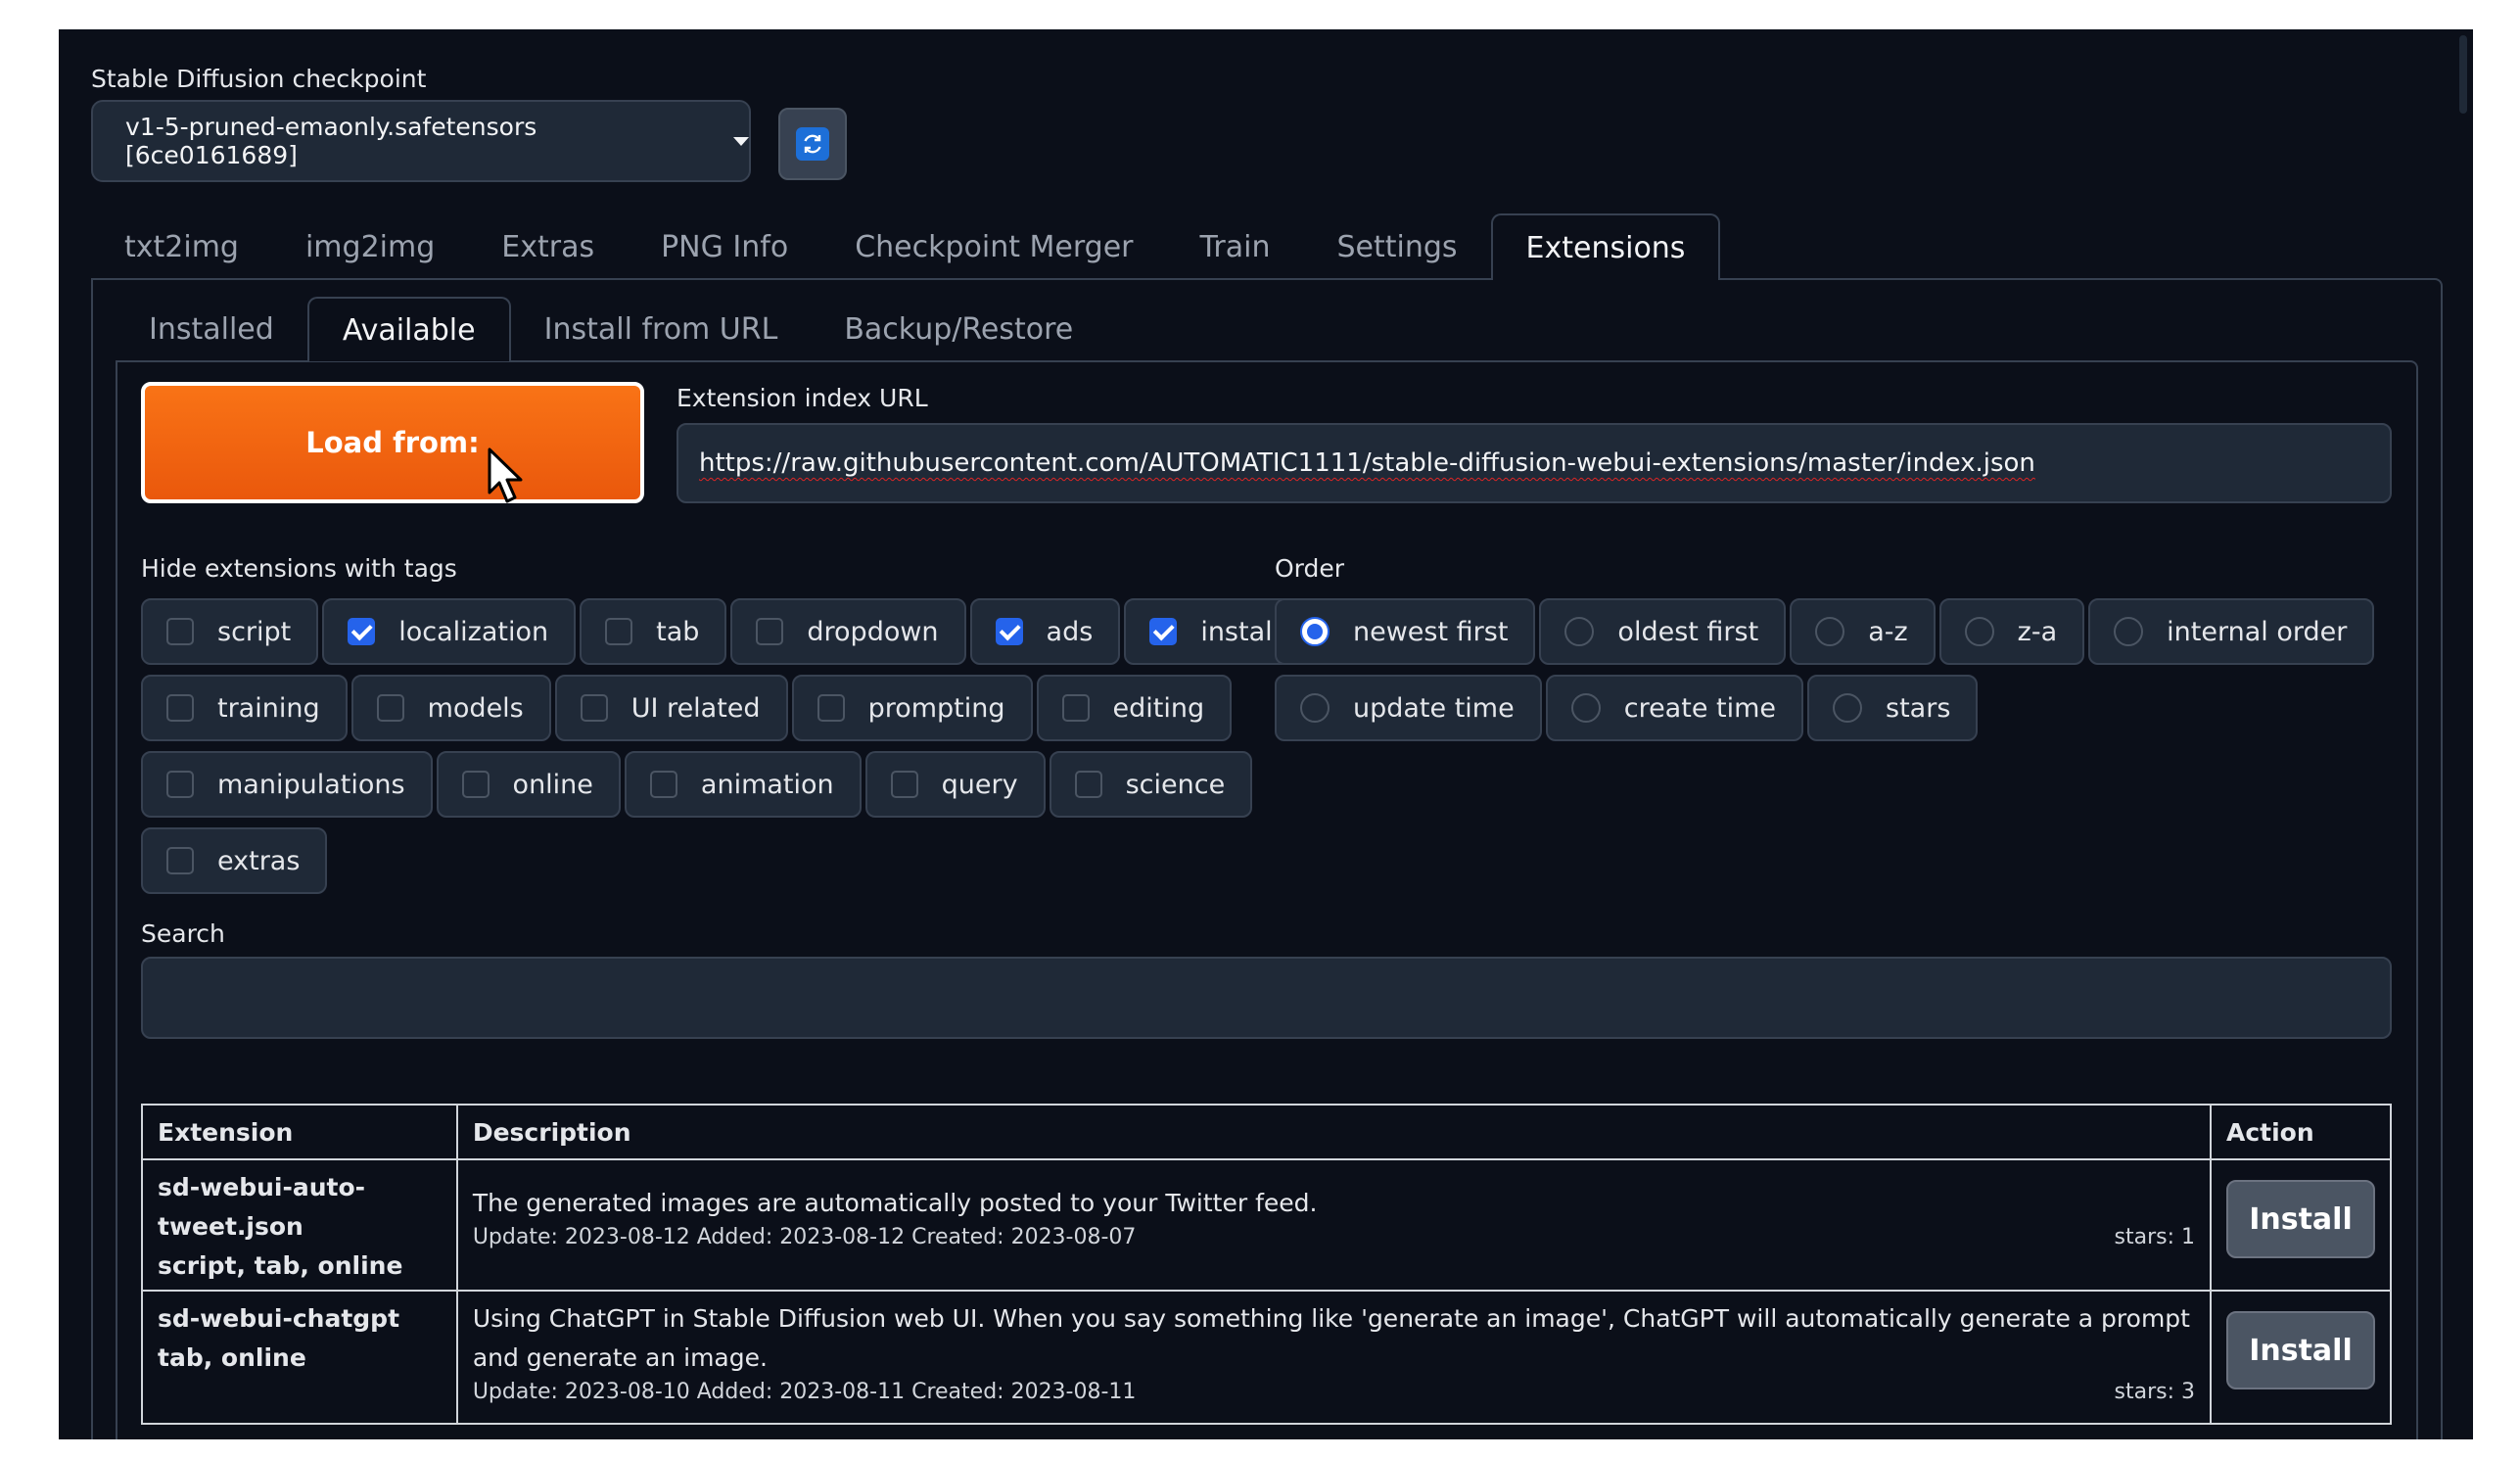 The height and width of the screenshot is (1459, 2520). Describe the element at coordinates (1605, 246) in the screenshot. I see `tab-extensions: Extensions` at that location.